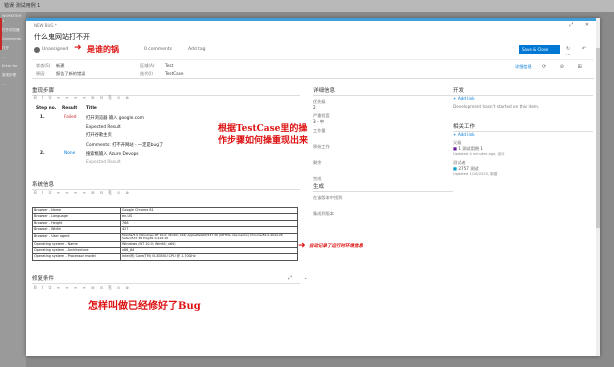 Image resolution: width=614 pixels, height=367 pixels. I want to click on iteration-label: 迭代(I), so click(146, 73).